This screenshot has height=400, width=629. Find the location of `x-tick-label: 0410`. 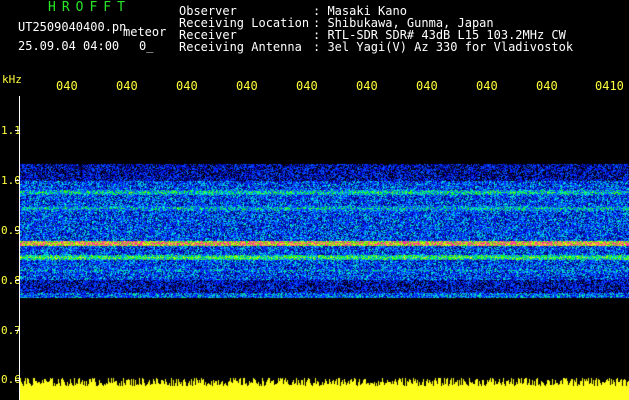

x-tick-label: 0410 is located at coordinates (609, 86).